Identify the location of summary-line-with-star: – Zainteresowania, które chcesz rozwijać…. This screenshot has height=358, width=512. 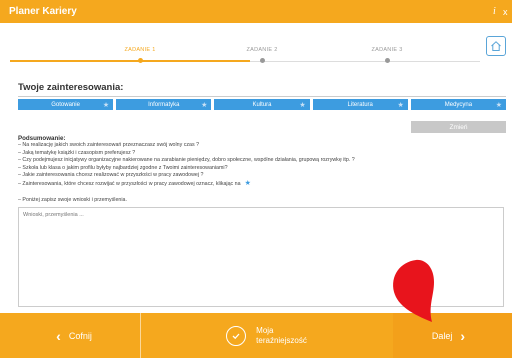
(253, 184).